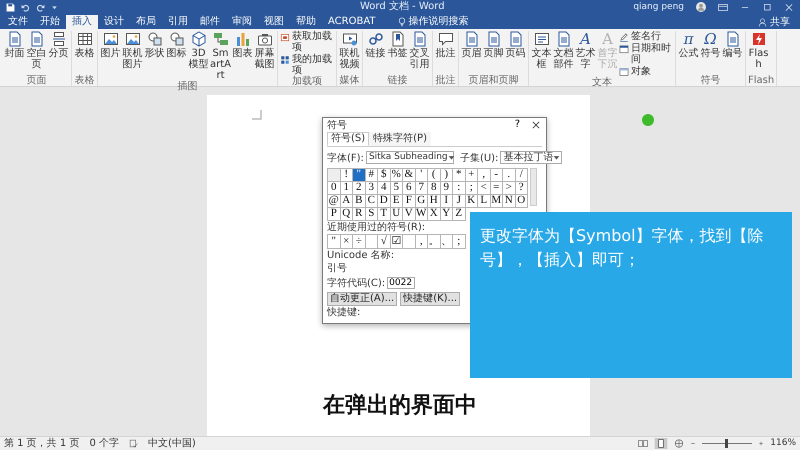  What do you see at coordinates (396, 242) in the screenshot?
I see `symbol-cell: ☑` at bounding box center [396, 242].